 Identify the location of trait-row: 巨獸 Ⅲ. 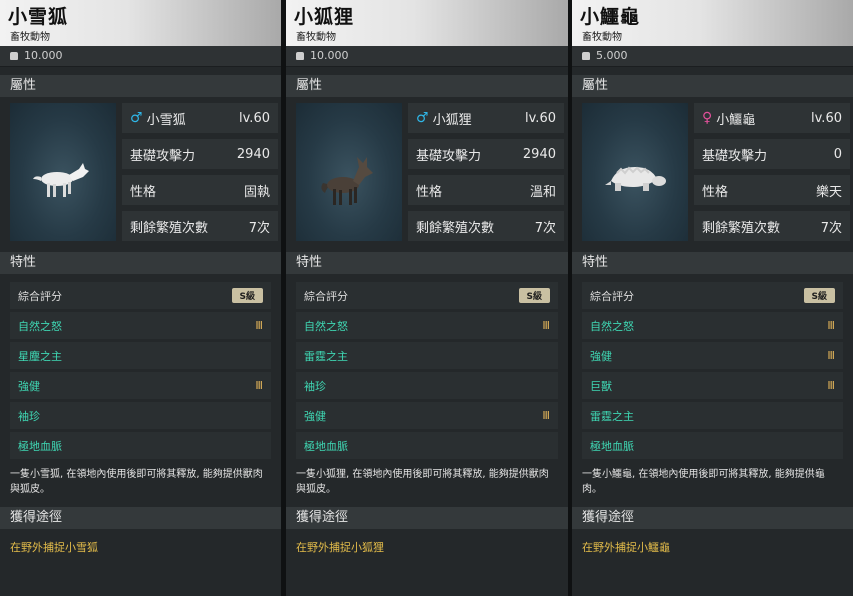
(712, 385).